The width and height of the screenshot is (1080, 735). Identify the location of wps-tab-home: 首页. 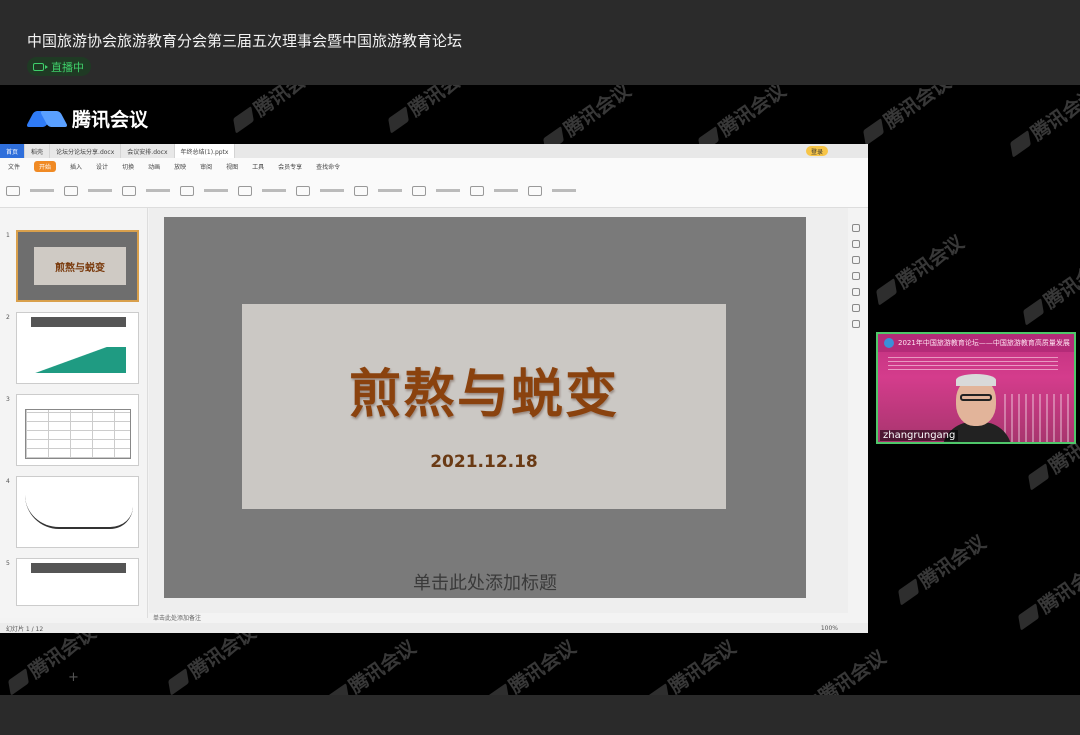
(13, 151).